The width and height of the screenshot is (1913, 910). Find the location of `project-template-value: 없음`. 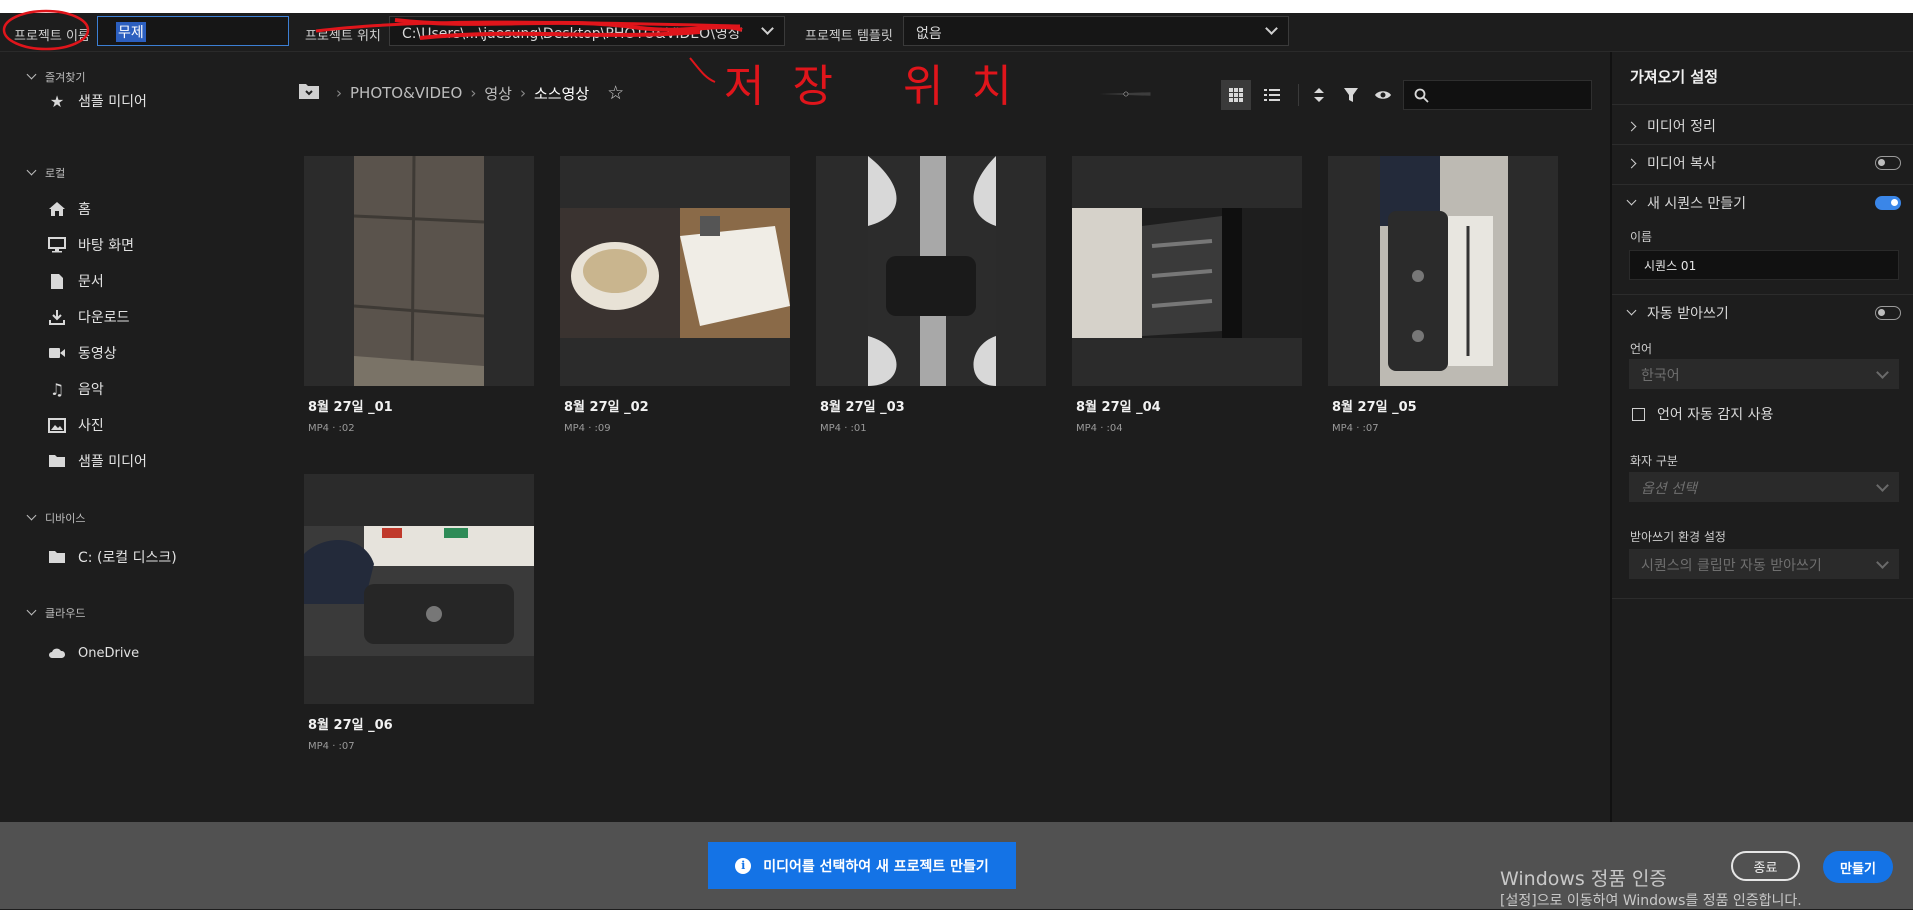

project-template-value: 없음 is located at coordinates (929, 34).